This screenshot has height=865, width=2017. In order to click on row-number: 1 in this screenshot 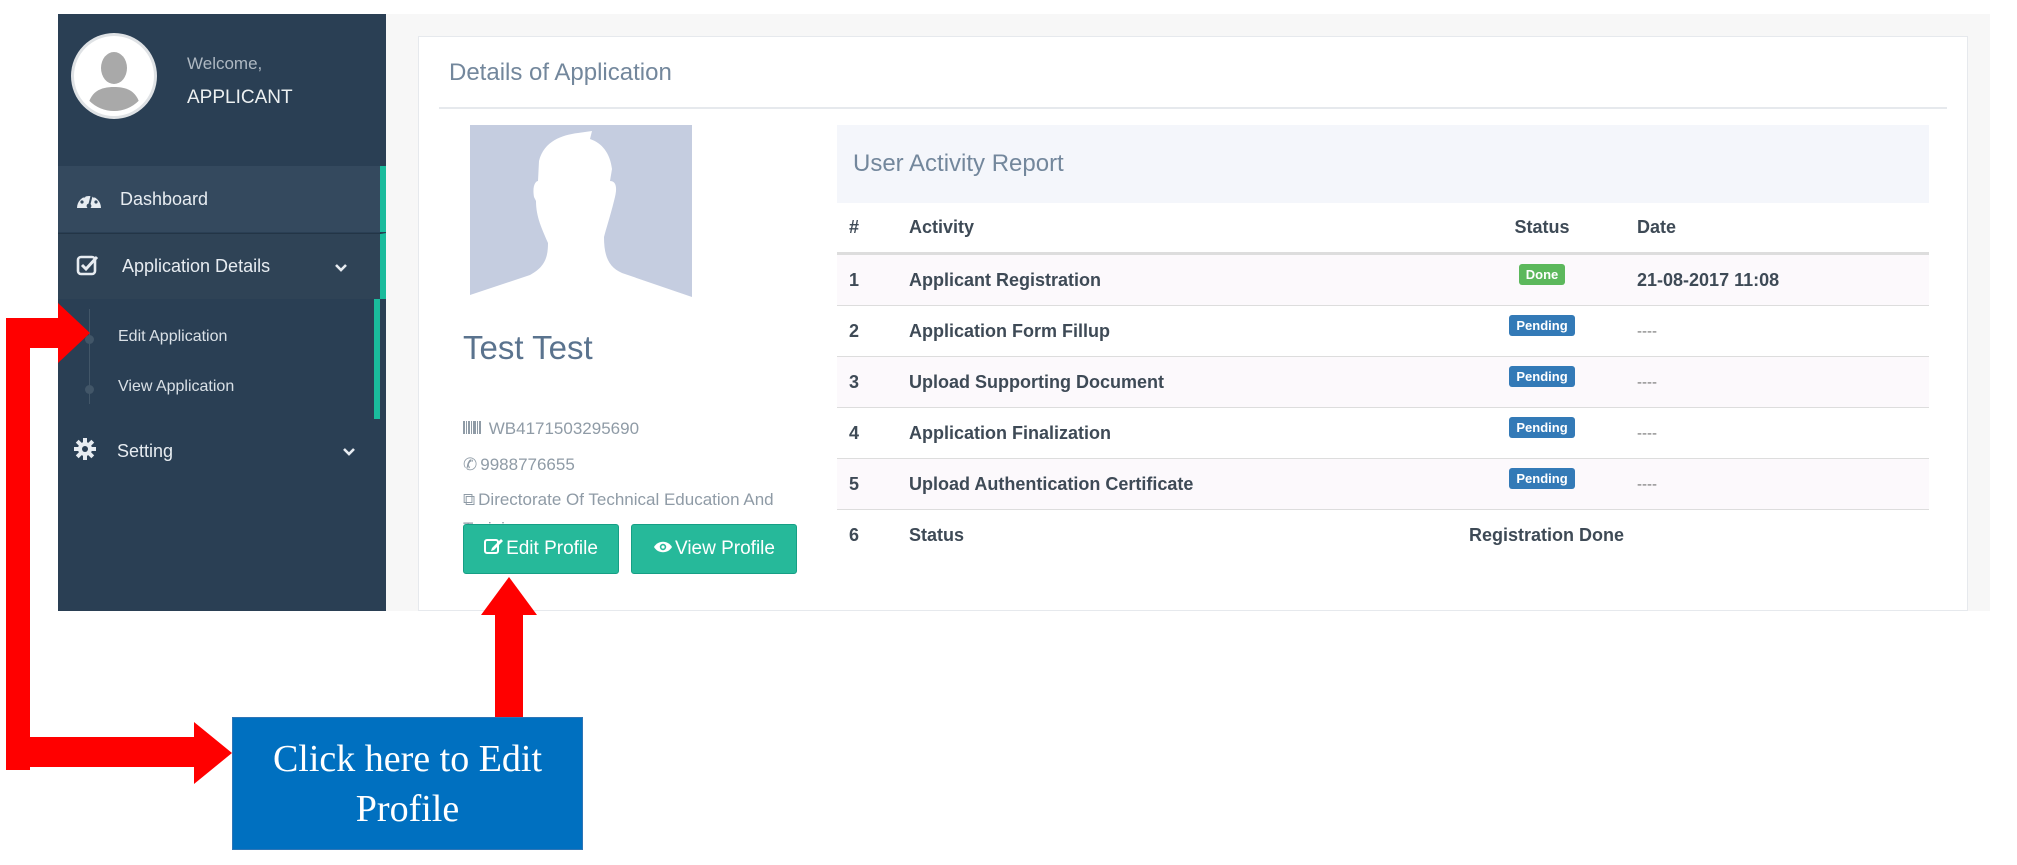, I will do `click(854, 279)`.